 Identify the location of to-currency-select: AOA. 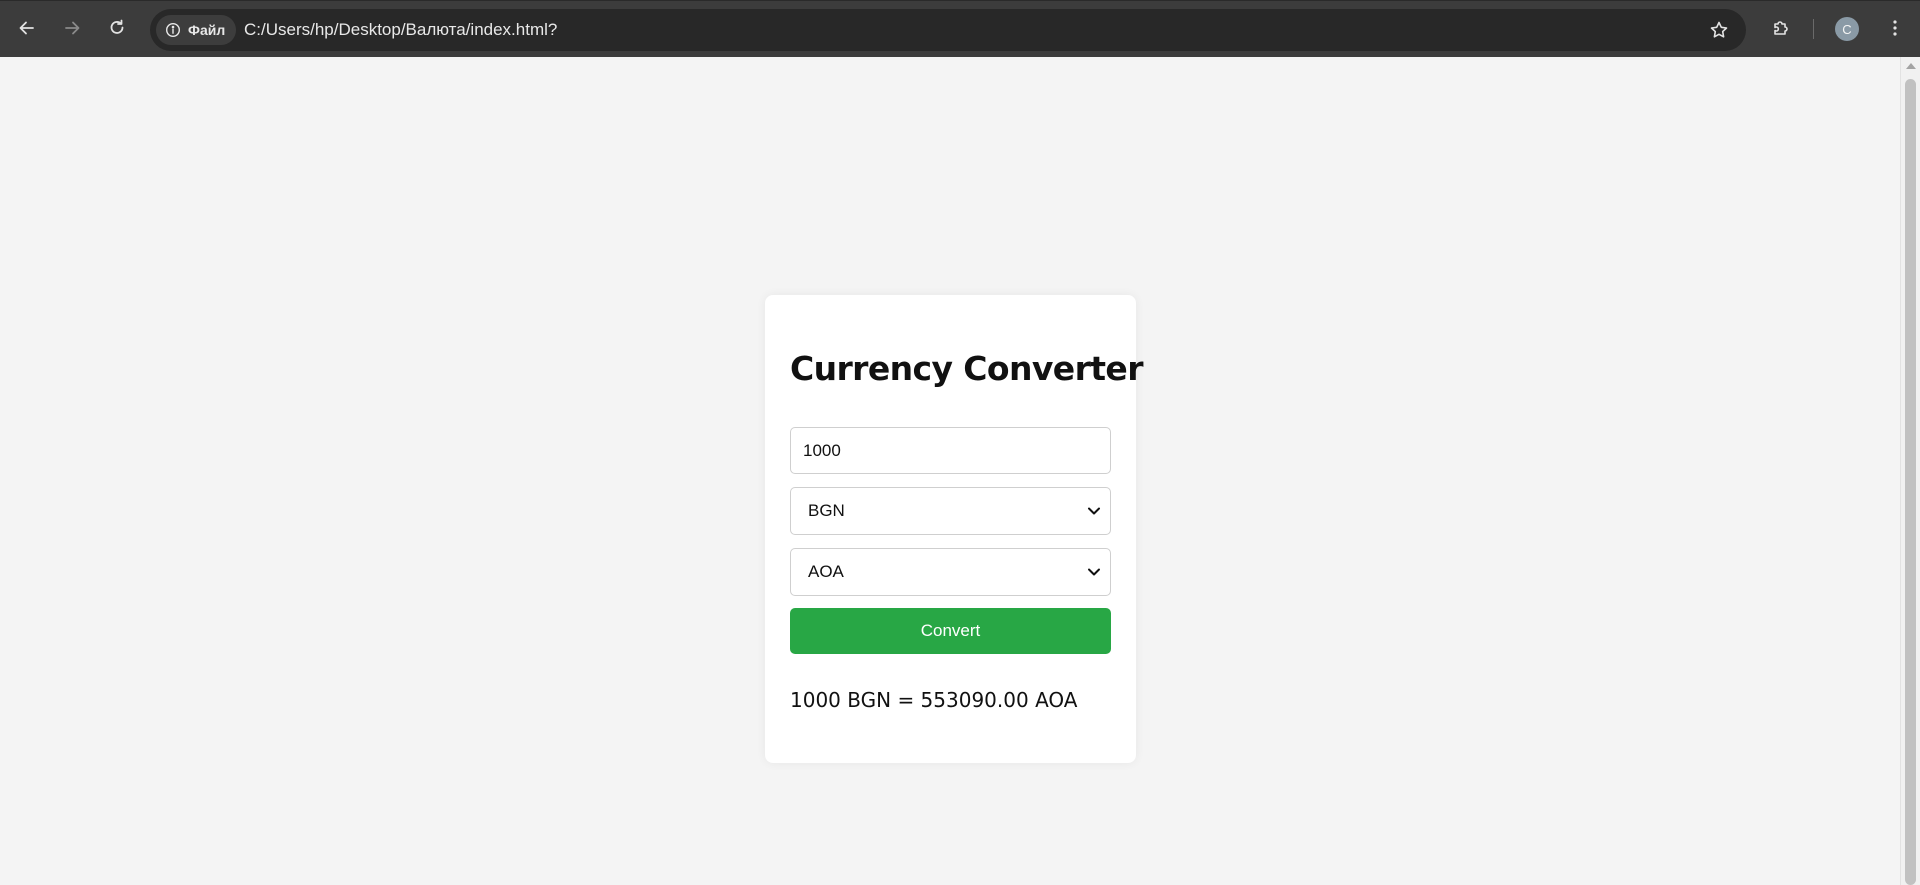
(950, 572).